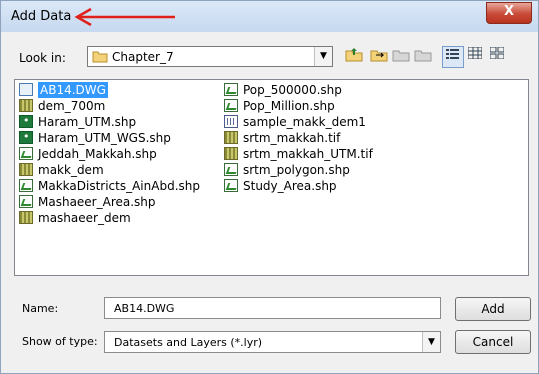  I want to click on list-item: MakkaDistricts_AinAbd.shp, so click(109, 186).